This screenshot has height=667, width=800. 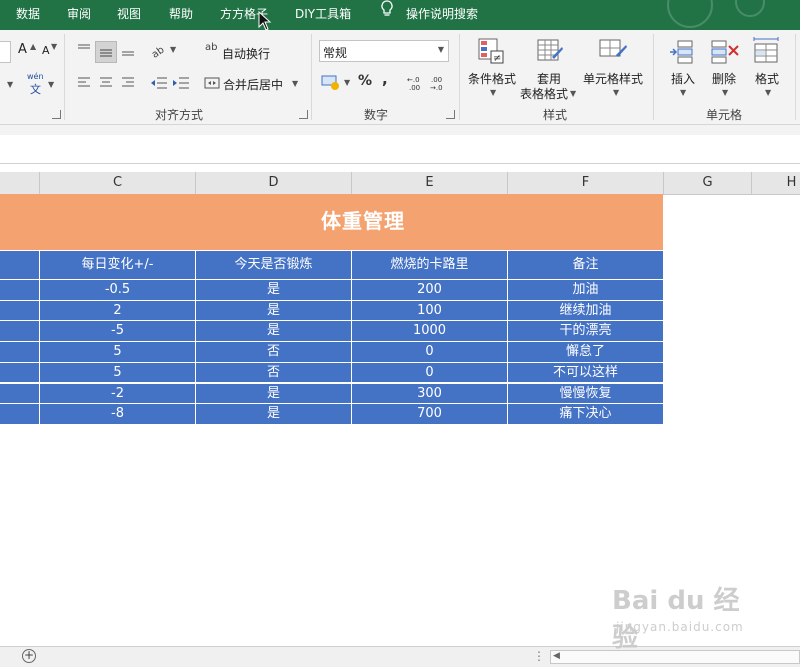 I want to click on orientation-icon: ab, so click(x=159, y=50).